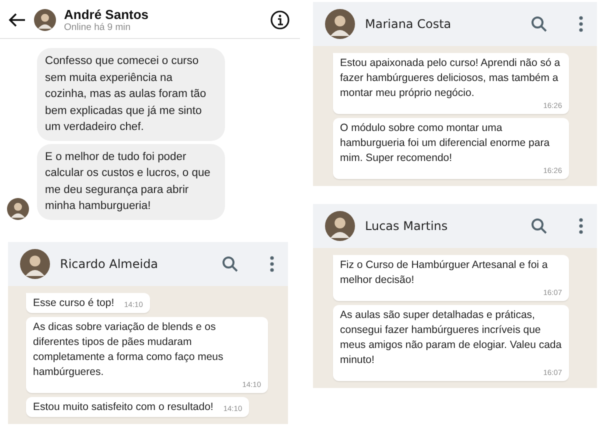 The height and width of the screenshot is (438, 603). Describe the element at coordinates (451, 78) in the screenshot. I see `message-text: Estou apaixonada pelo curso! Aprendi não só a fazer hambúrgueres deliciosos, mas também a montar meu próprio negócio.` at that location.